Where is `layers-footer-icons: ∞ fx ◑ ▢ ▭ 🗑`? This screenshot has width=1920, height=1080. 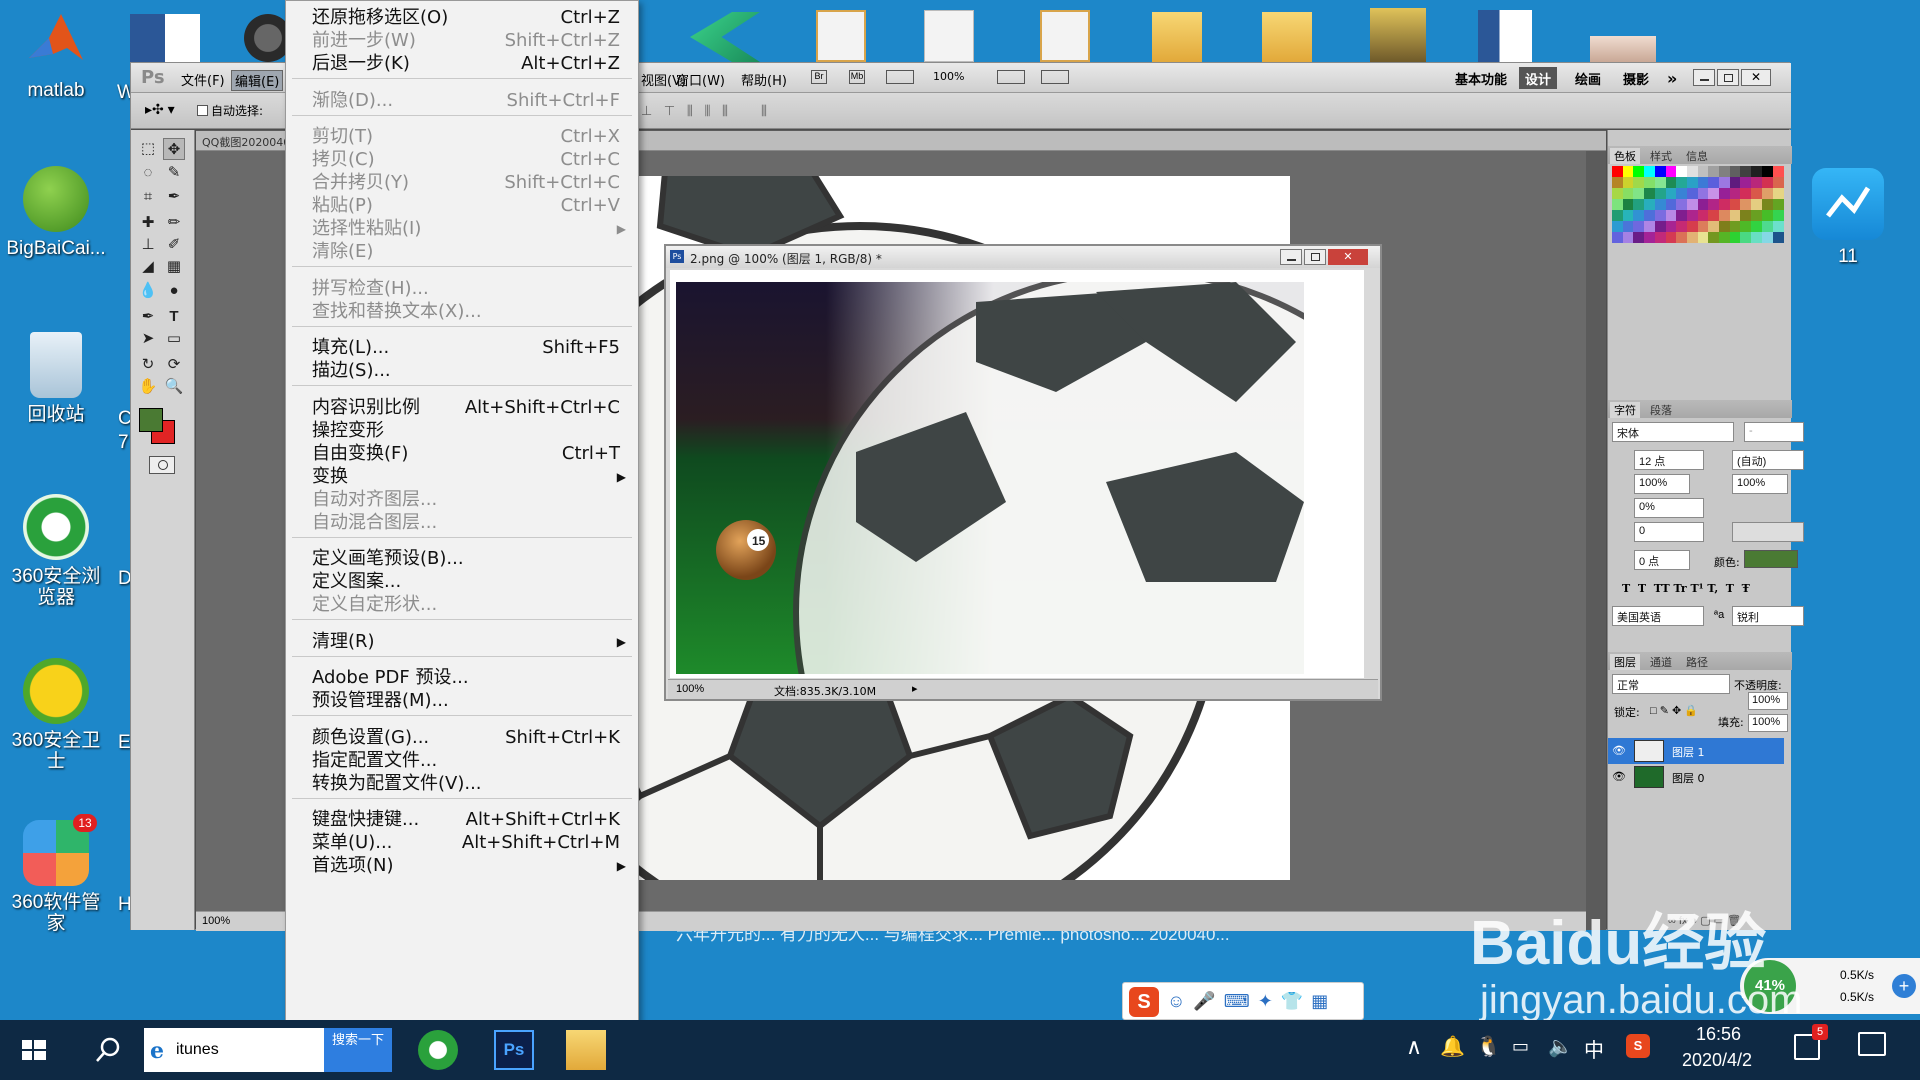
layers-footer-icons: ∞ fx ◑ ▢ ▭ 🗑 is located at coordinates (1704, 920).